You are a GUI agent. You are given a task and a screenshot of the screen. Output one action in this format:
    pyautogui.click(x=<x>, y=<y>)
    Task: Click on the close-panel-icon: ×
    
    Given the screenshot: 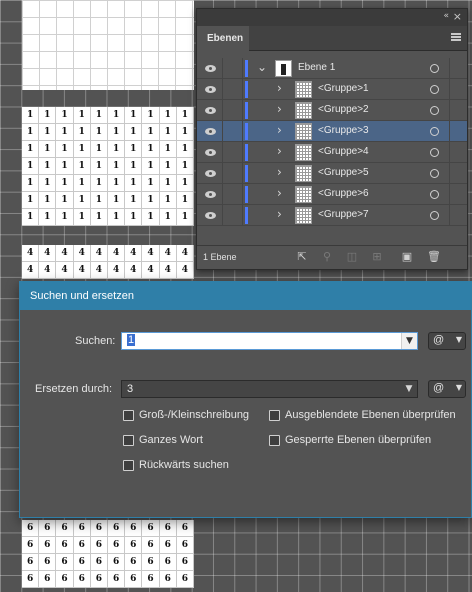 What is the action you would take?
    pyautogui.click(x=457, y=16)
    